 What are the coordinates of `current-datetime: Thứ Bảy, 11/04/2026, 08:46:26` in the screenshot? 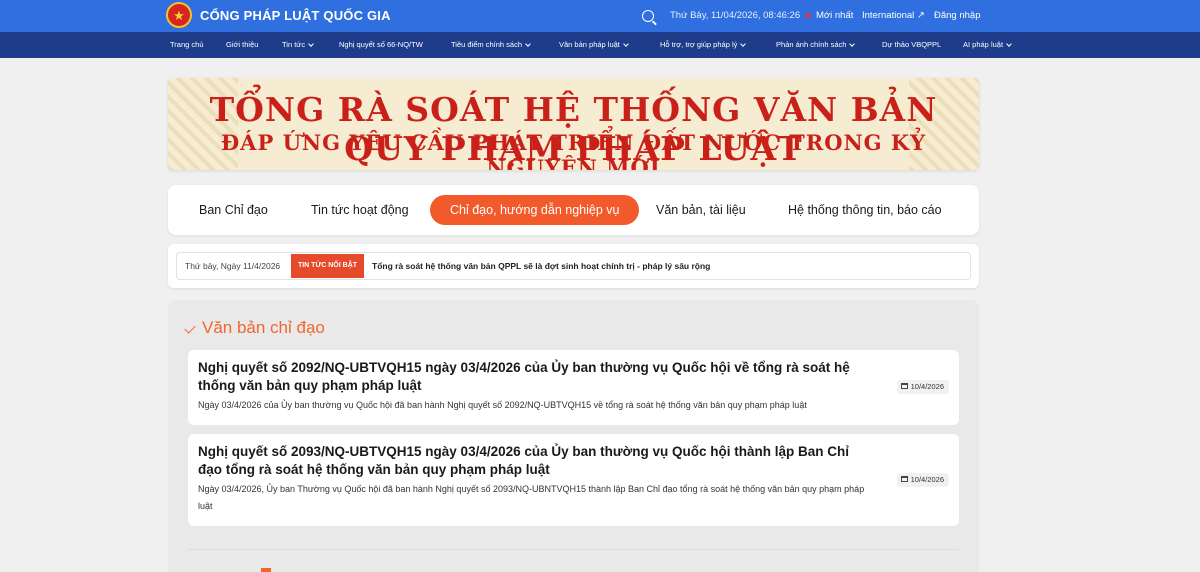 It's located at (735, 15).